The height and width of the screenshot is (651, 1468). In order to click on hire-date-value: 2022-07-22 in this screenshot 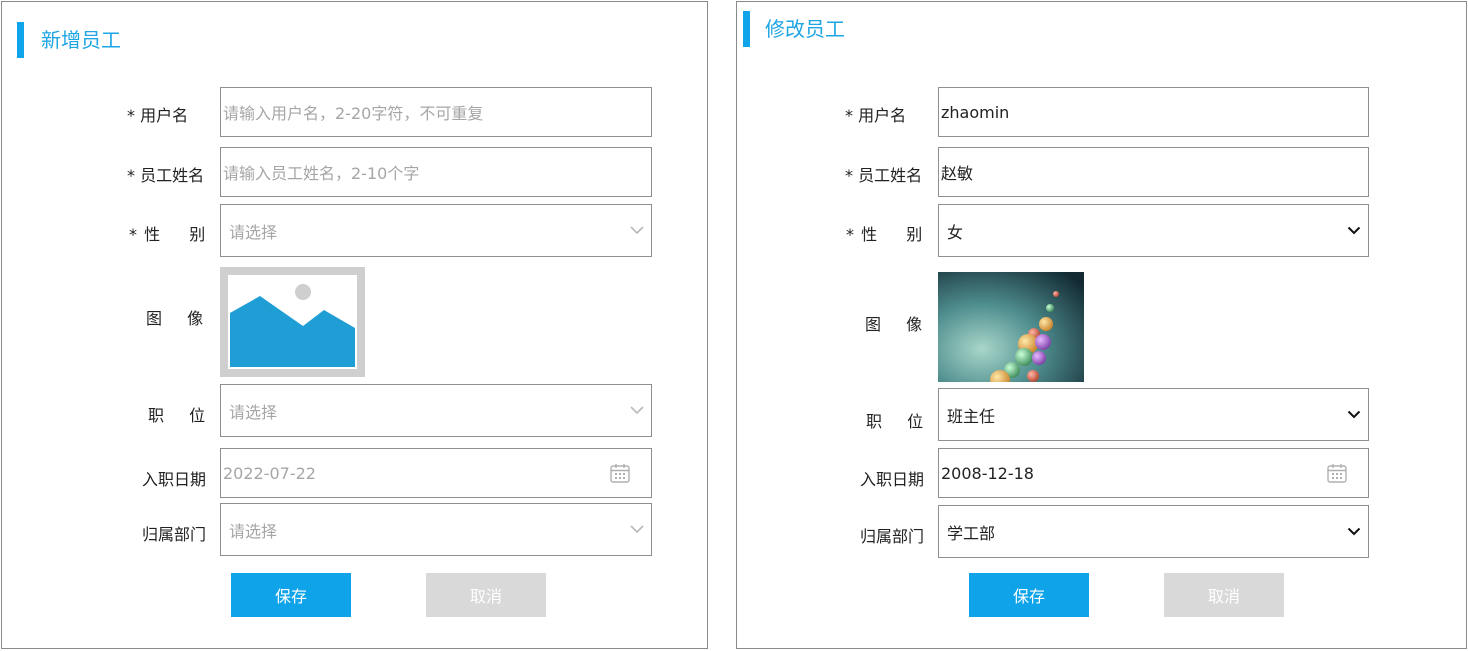, I will do `click(269, 473)`.